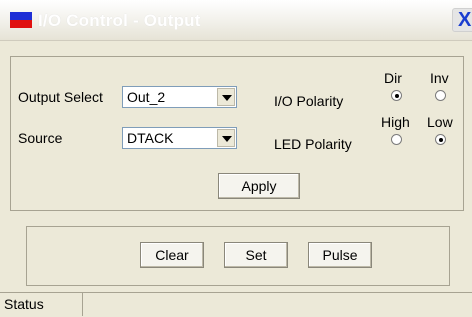 This screenshot has width=472, height=317. I want to click on title-bar: I/O Control - Output X, so click(236, 20).